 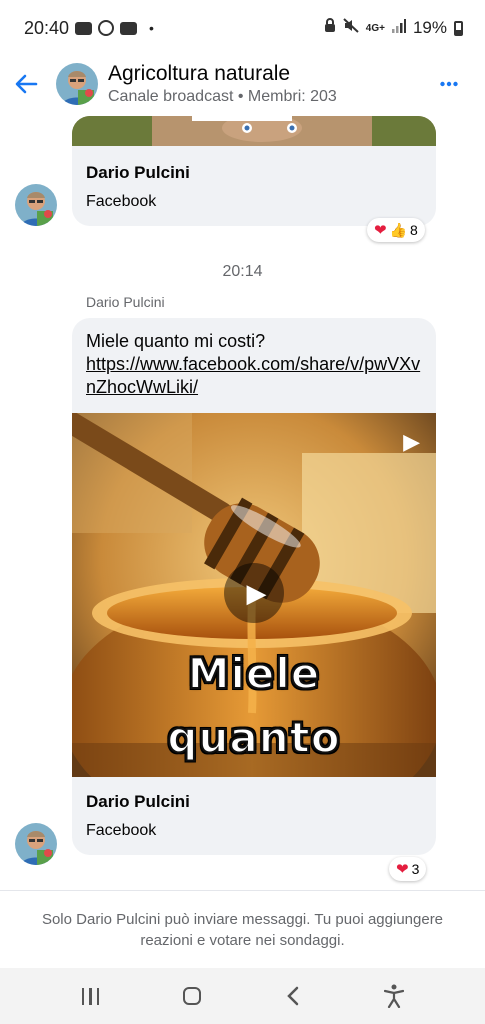 What do you see at coordinates (106, 28) in the screenshot?
I see `yahoo-icon` at bounding box center [106, 28].